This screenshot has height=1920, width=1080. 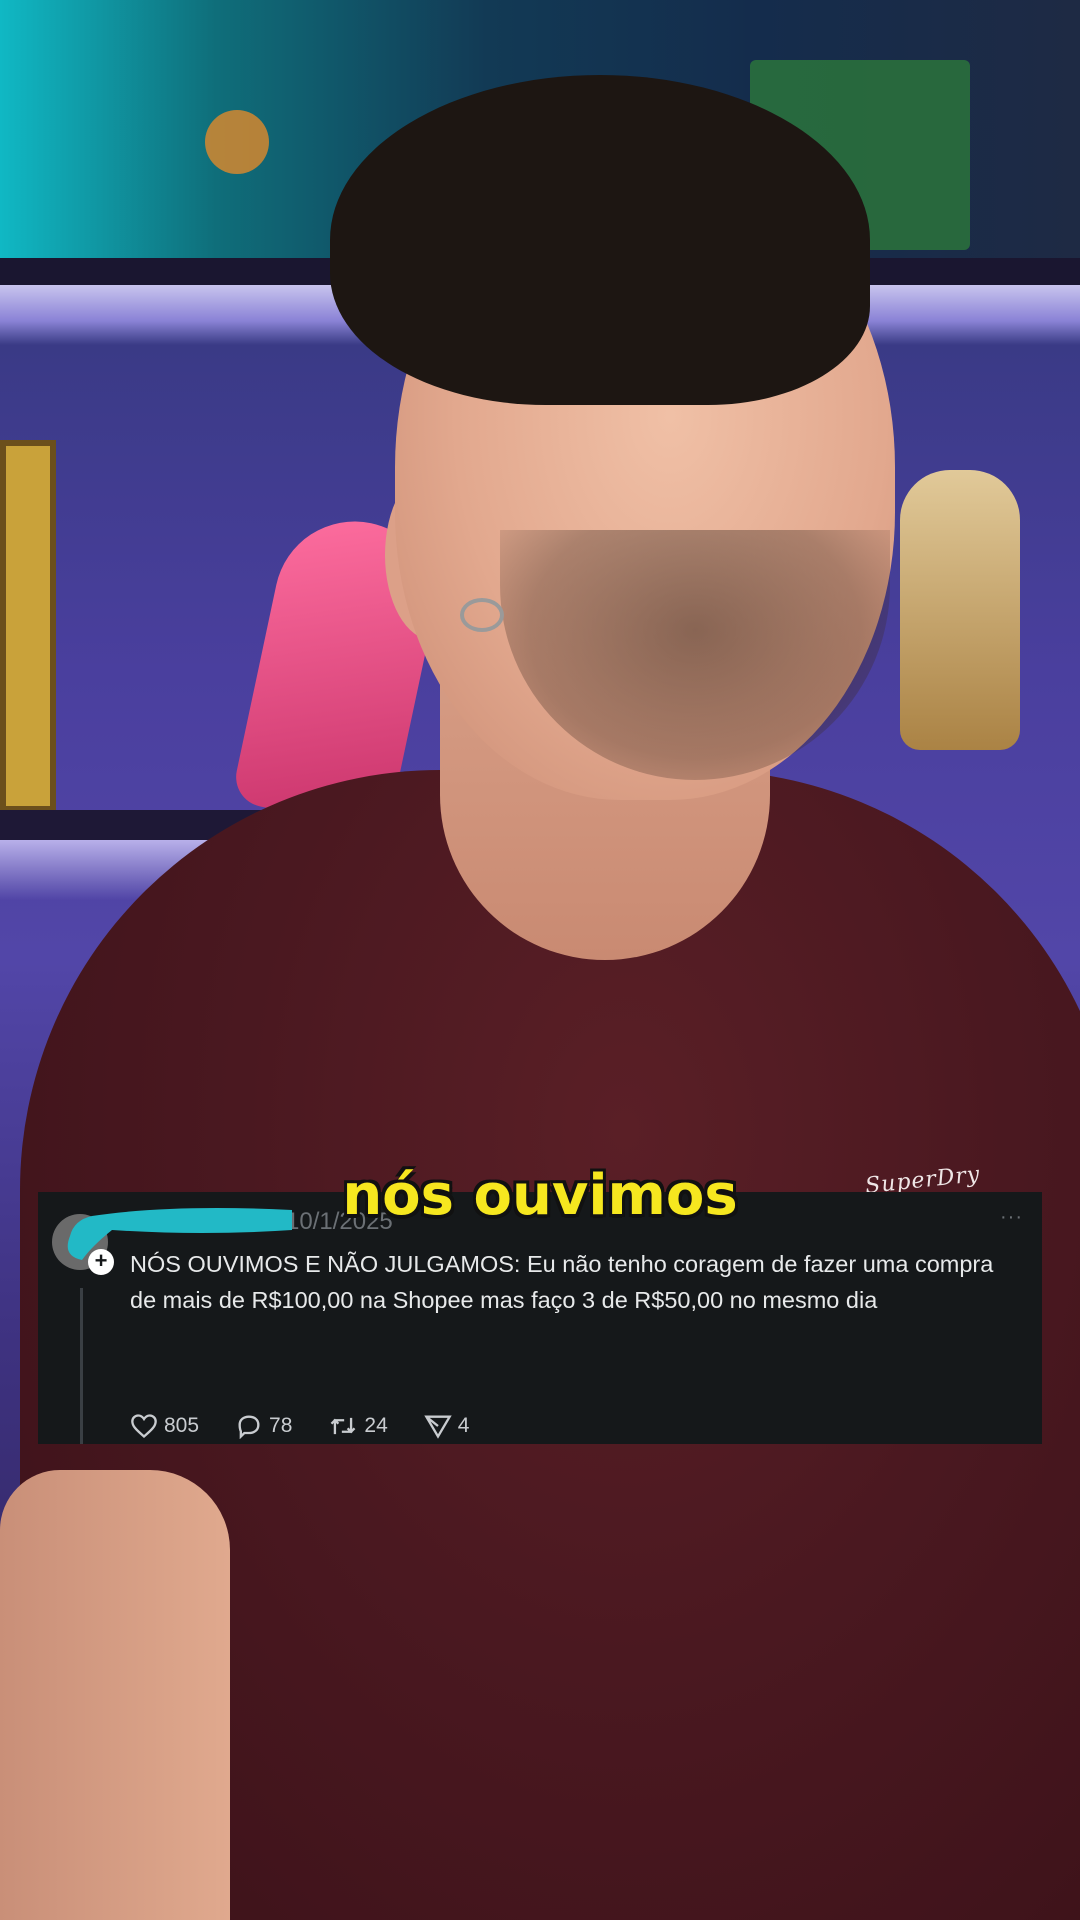 What do you see at coordinates (281, 1425) in the screenshot?
I see `reply-count: 78` at bounding box center [281, 1425].